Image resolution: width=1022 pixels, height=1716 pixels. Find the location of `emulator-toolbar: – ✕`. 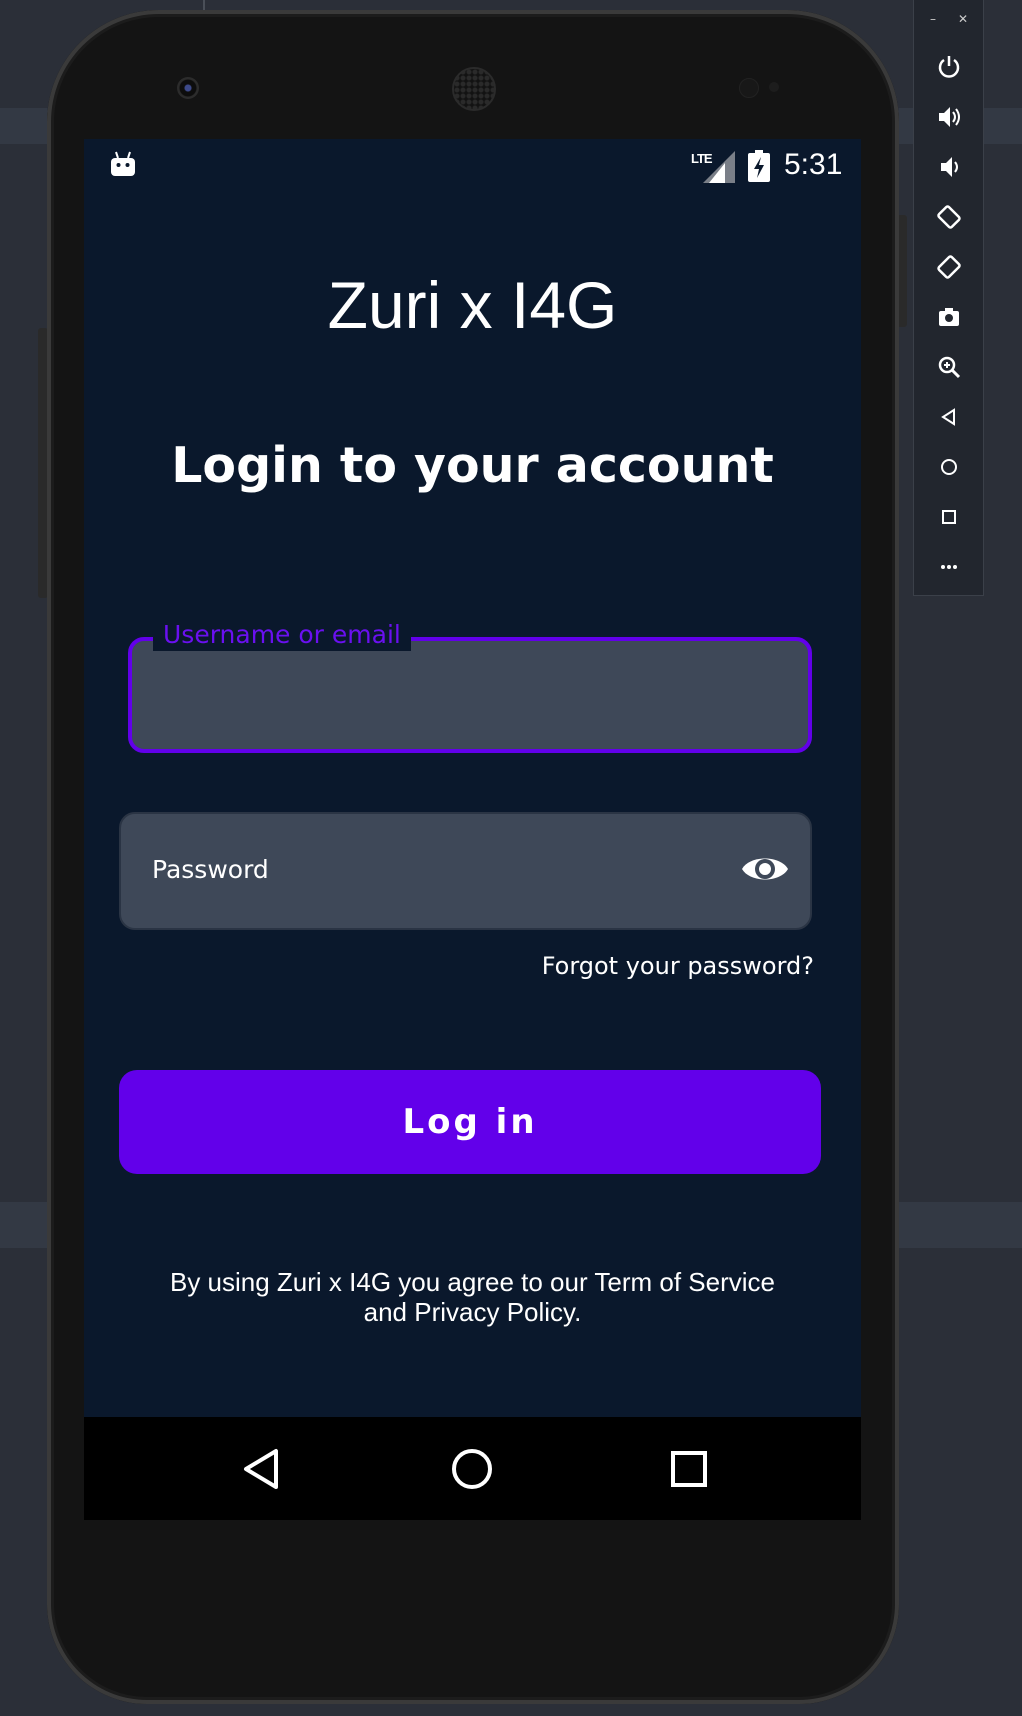

emulator-toolbar: – ✕ is located at coordinates (948, 298).